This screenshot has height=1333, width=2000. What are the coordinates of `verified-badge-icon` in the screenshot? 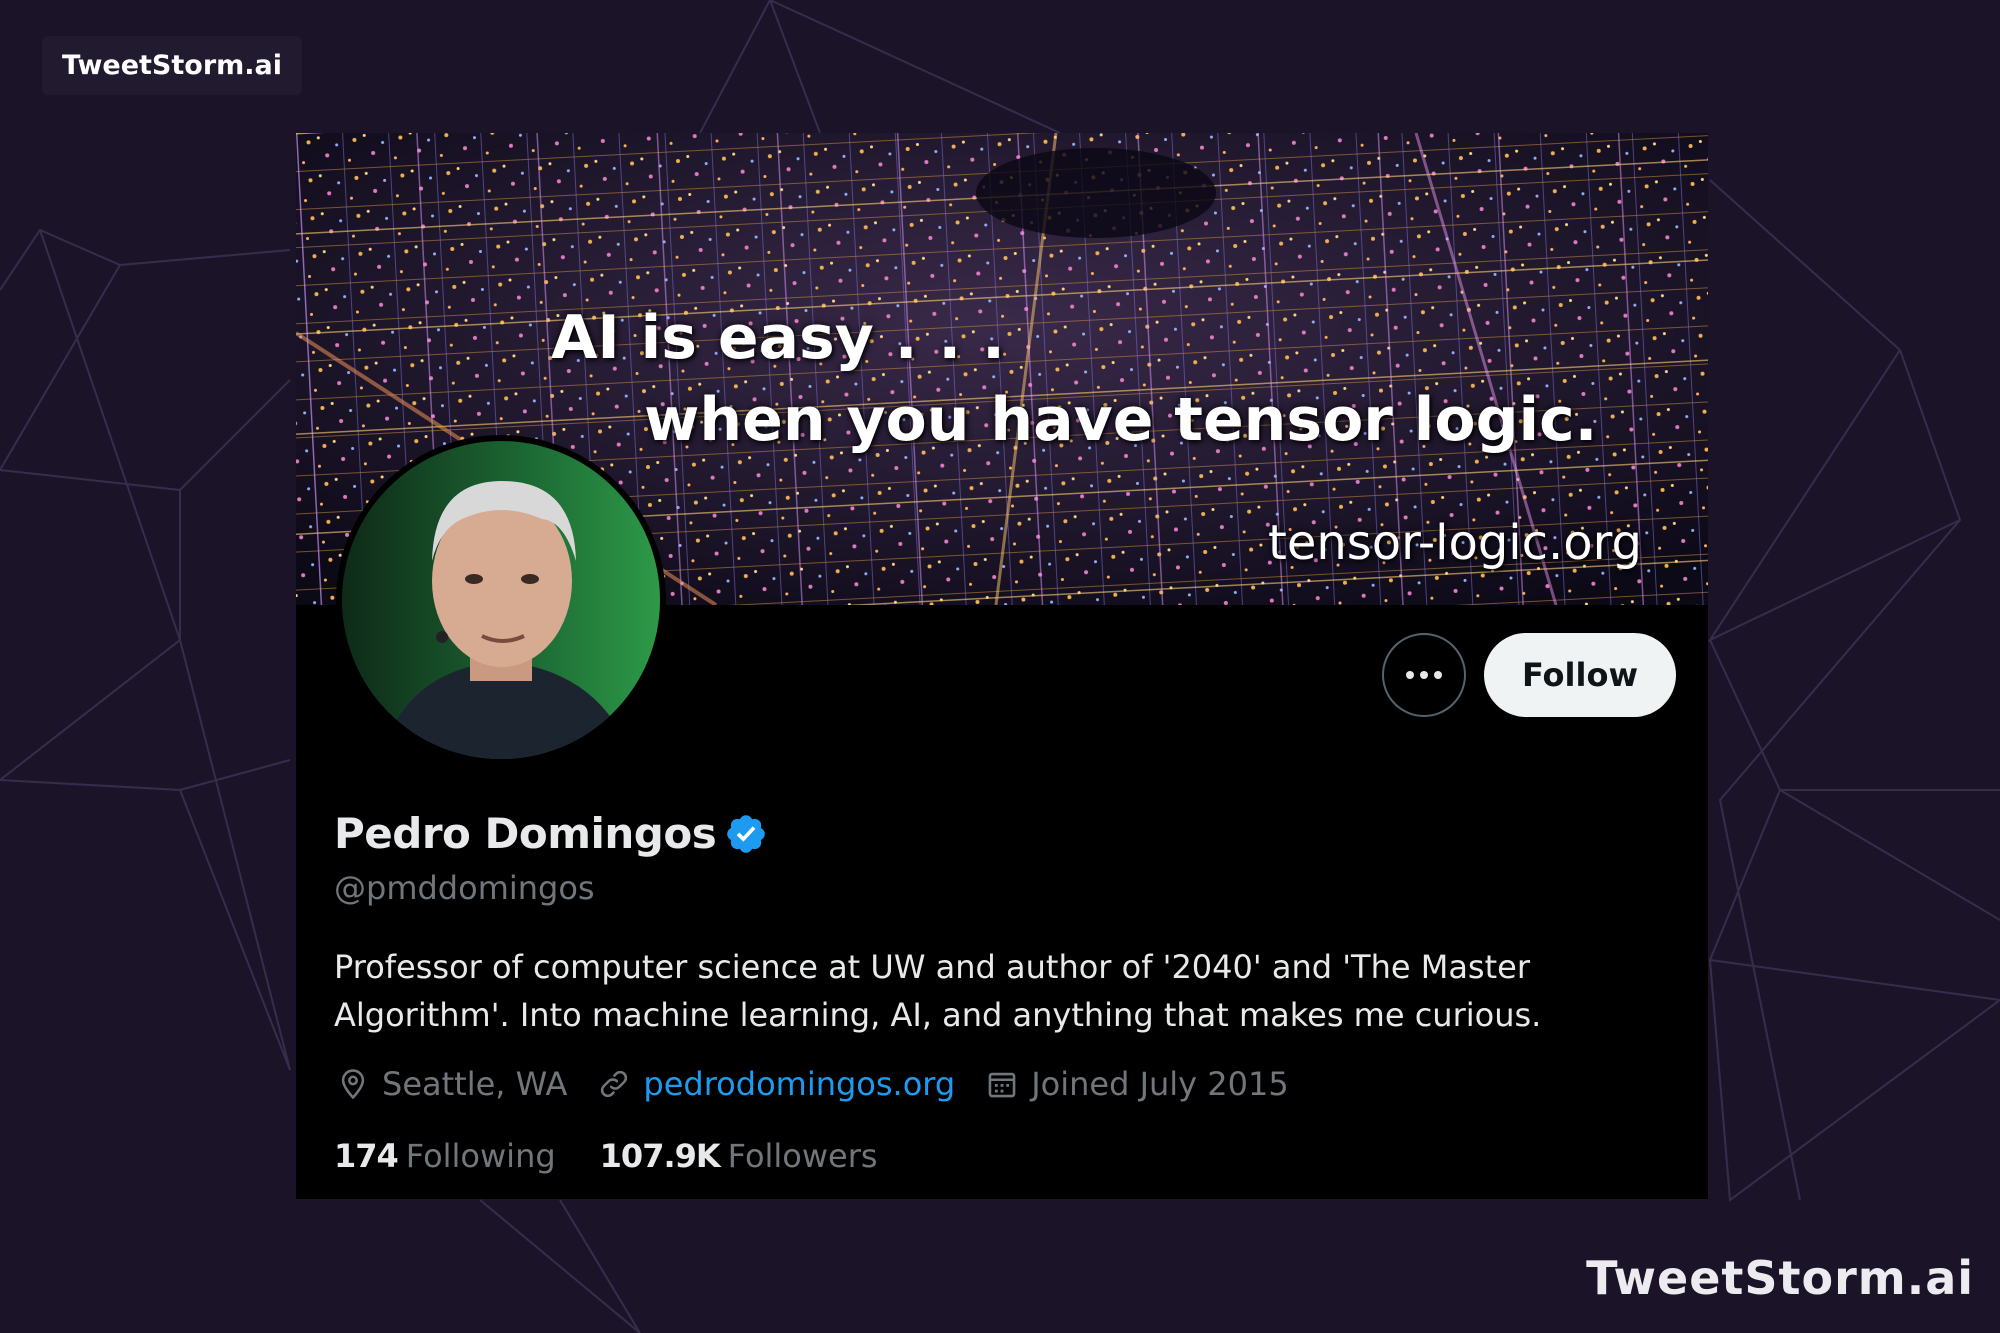 It's located at (746, 834).